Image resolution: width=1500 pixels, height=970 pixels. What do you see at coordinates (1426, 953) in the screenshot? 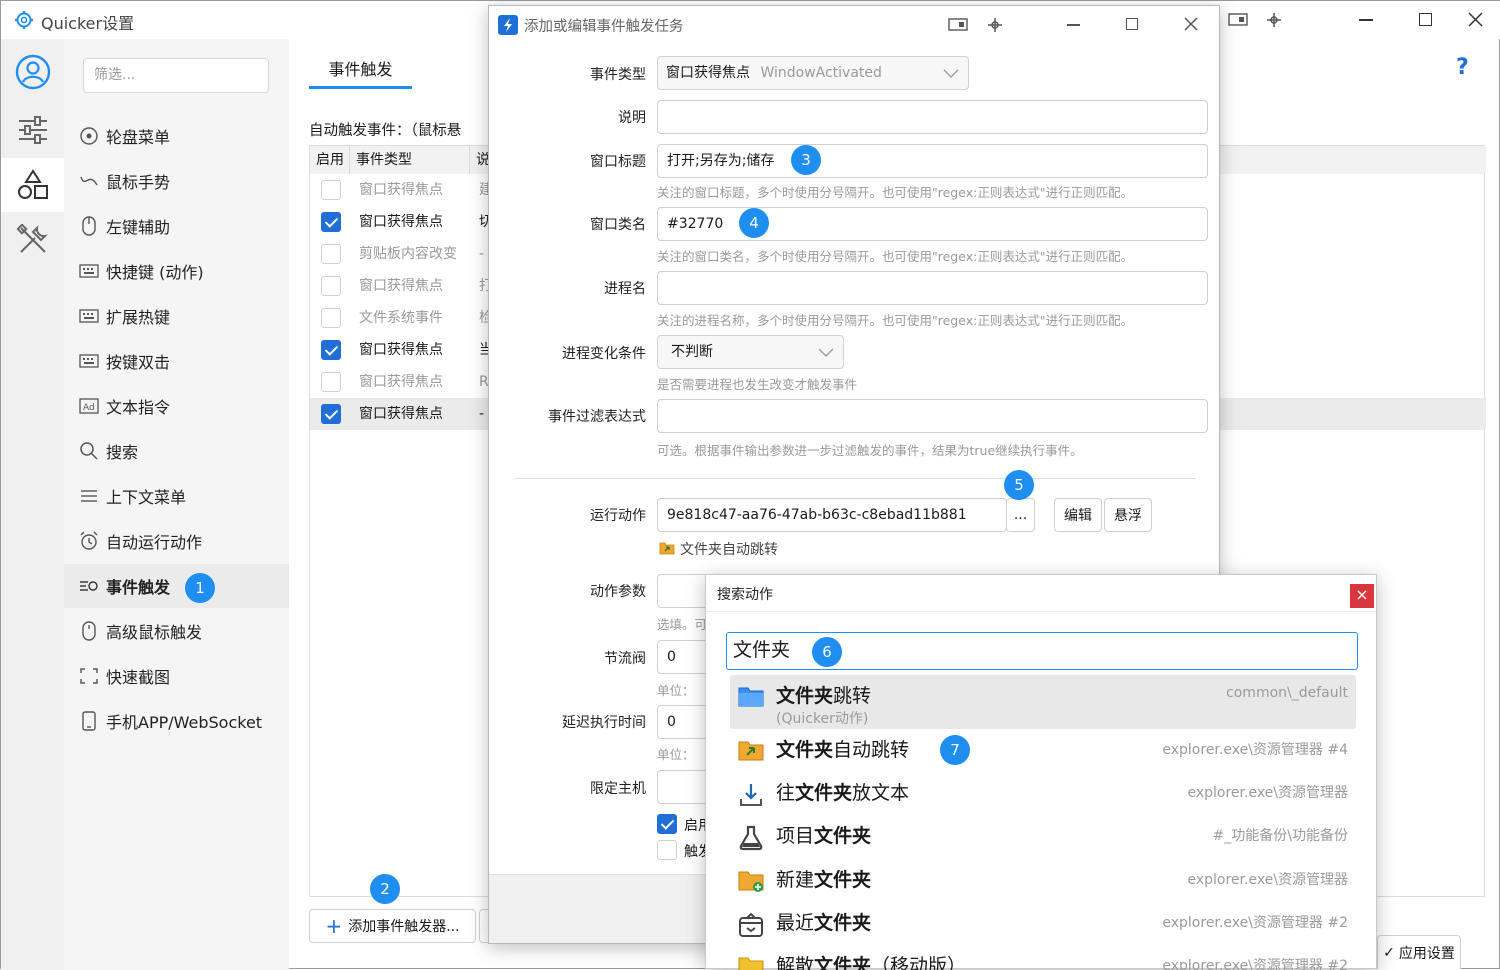
I see `apply-settings-label: 应用设置` at bounding box center [1426, 953].